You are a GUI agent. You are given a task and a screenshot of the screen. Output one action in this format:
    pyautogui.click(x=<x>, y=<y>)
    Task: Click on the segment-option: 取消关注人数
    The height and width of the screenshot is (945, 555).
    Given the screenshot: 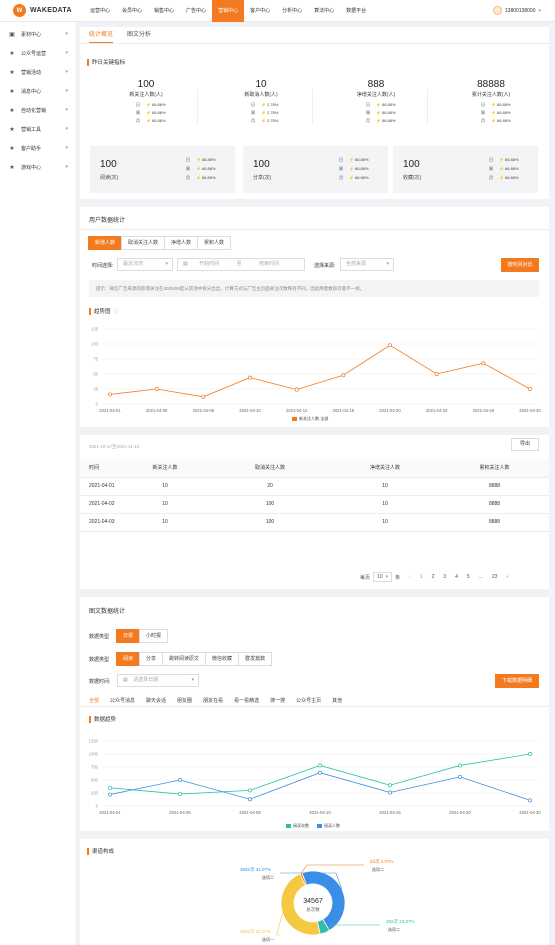 What is the action you would take?
    pyautogui.click(x=143, y=243)
    